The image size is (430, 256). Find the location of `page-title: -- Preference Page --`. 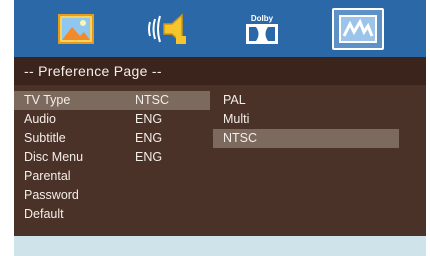

page-title: -- Preference Page -- is located at coordinates (220, 71).